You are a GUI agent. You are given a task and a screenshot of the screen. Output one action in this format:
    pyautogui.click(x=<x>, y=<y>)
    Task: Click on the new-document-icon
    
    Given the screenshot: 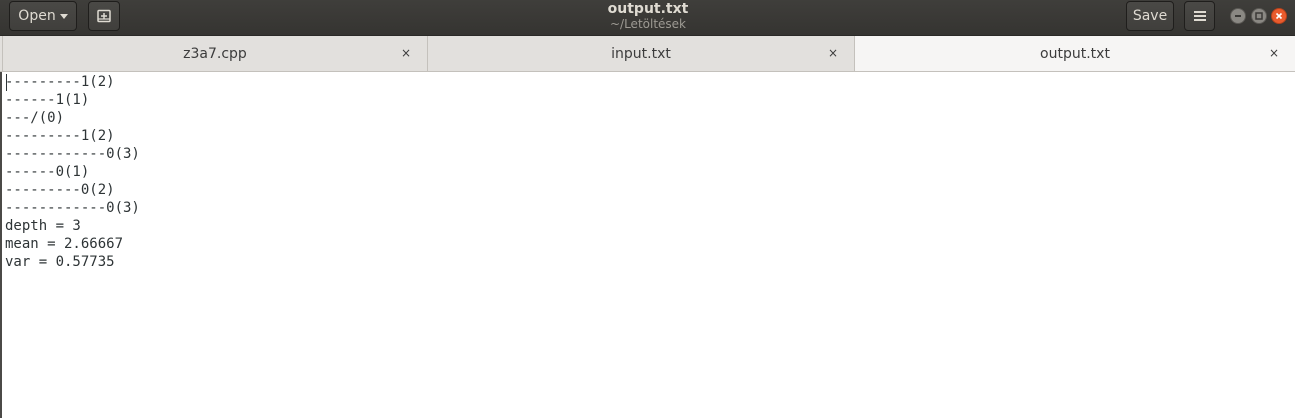 What is the action you would take?
    pyautogui.click(x=104, y=16)
    